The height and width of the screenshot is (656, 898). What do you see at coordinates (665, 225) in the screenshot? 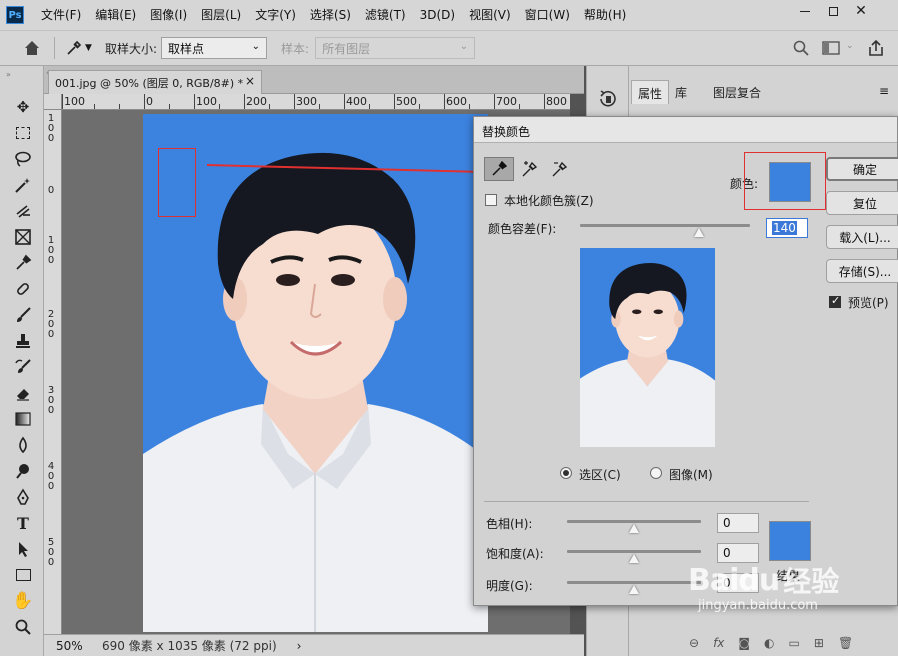
I see `fuzziness-slider` at bounding box center [665, 225].